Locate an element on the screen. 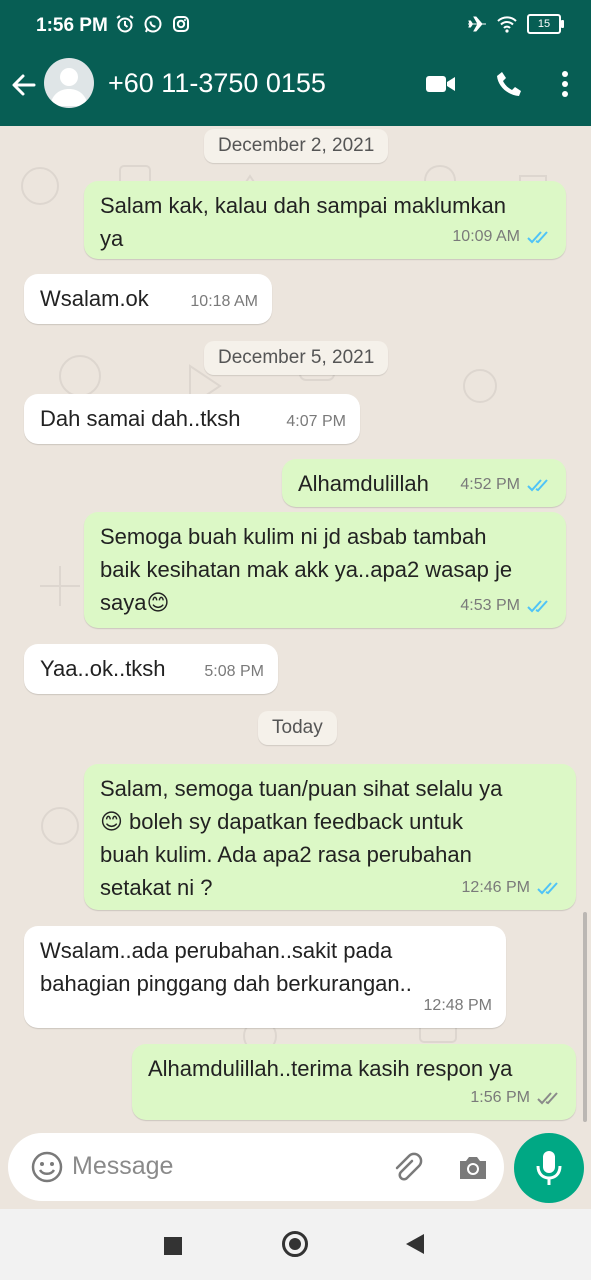 Image resolution: width=591 pixels, height=1280 pixels. message-time: 5:08 PM is located at coordinates (234, 671).